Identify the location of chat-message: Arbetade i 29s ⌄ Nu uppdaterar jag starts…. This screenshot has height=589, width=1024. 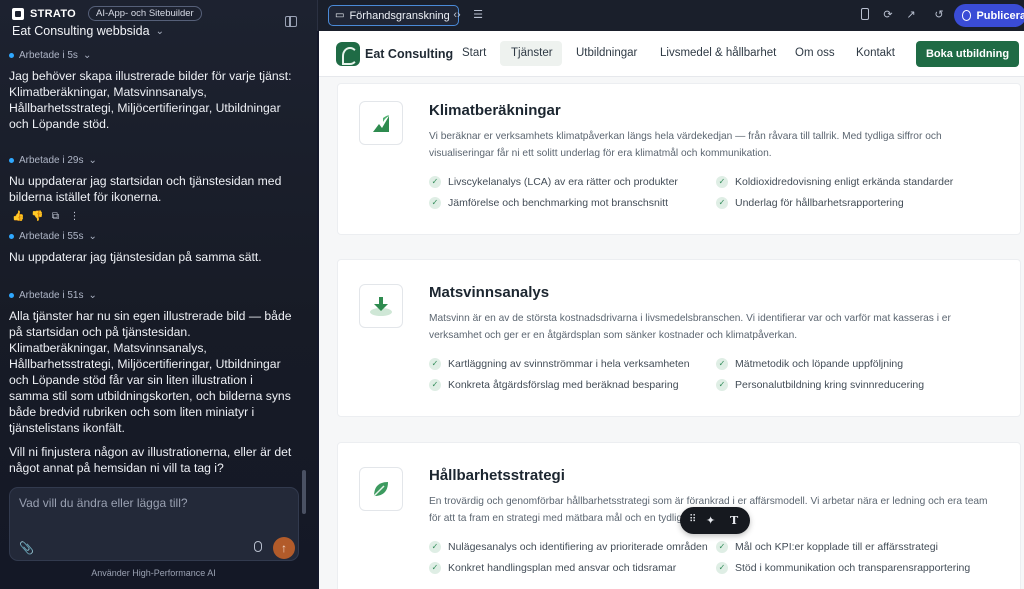
(151, 188).